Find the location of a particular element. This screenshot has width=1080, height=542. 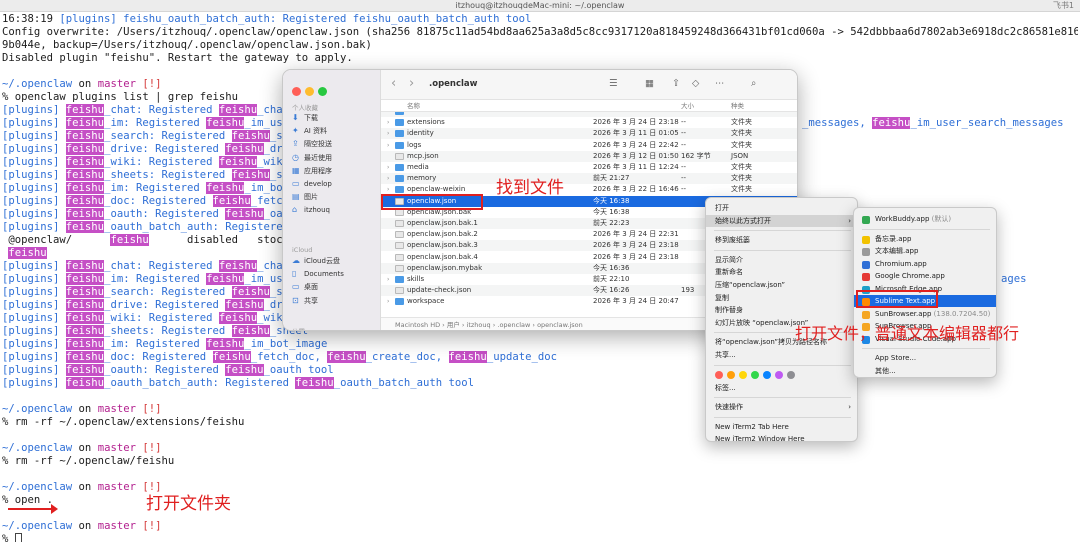

file-date: 2026 年 3 月 12 日 01:50 is located at coordinates (636, 155).